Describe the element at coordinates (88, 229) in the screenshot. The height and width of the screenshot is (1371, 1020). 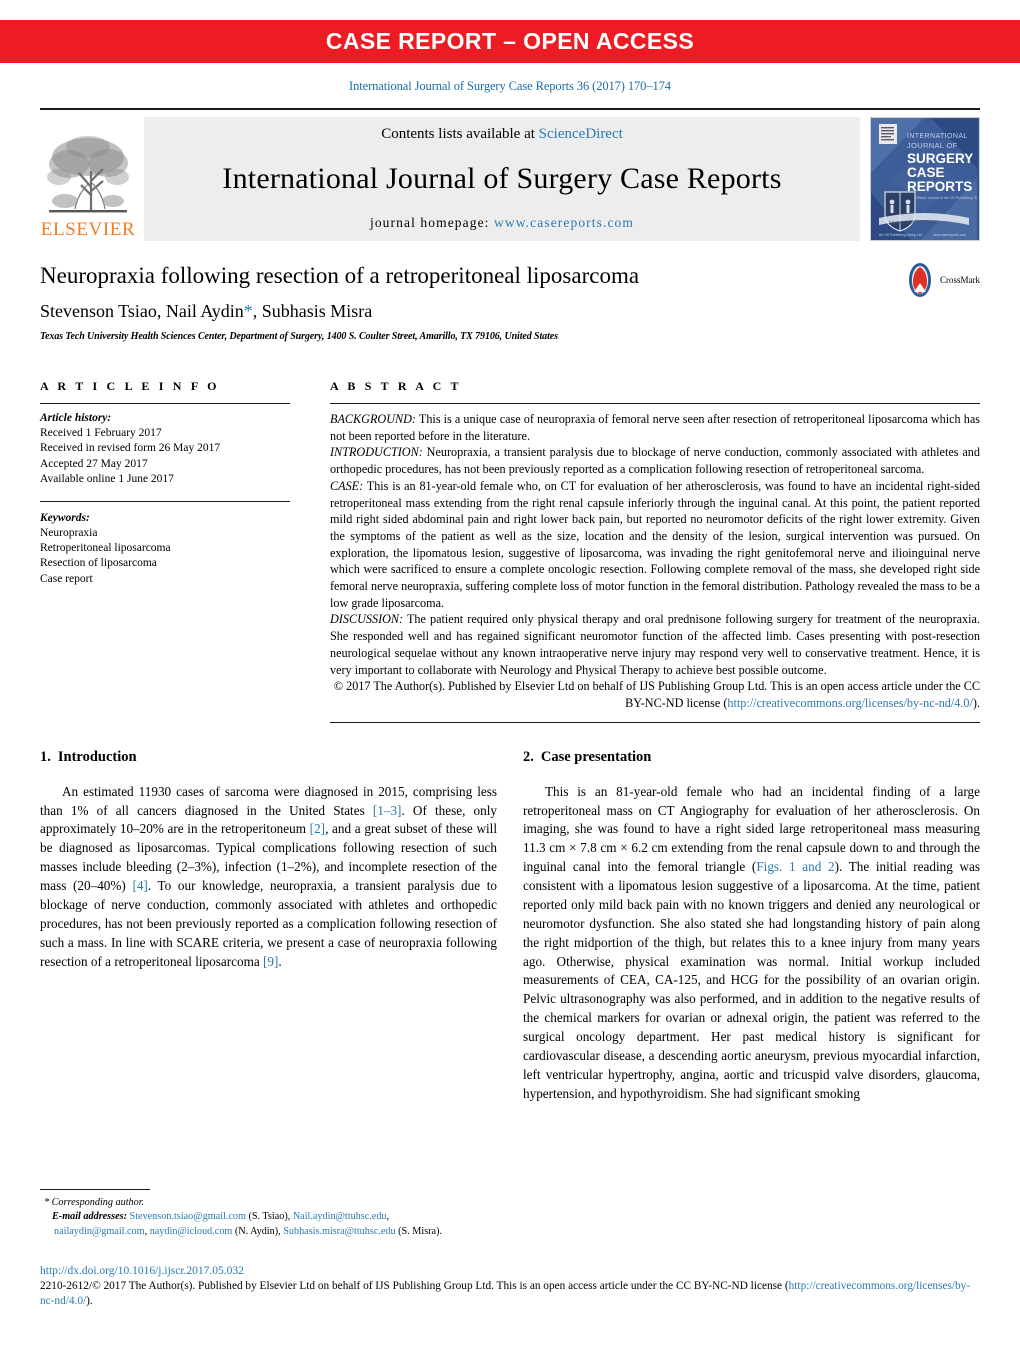
I see `elsevier-wordmark: ELSEVIER` at that location.